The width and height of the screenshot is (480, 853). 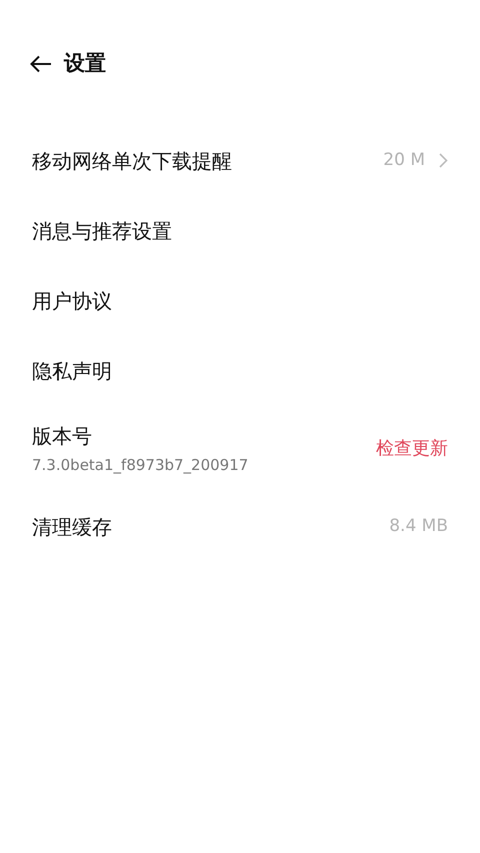 I want to click on settings-row: 用户协议, so click(x=240, y=301).